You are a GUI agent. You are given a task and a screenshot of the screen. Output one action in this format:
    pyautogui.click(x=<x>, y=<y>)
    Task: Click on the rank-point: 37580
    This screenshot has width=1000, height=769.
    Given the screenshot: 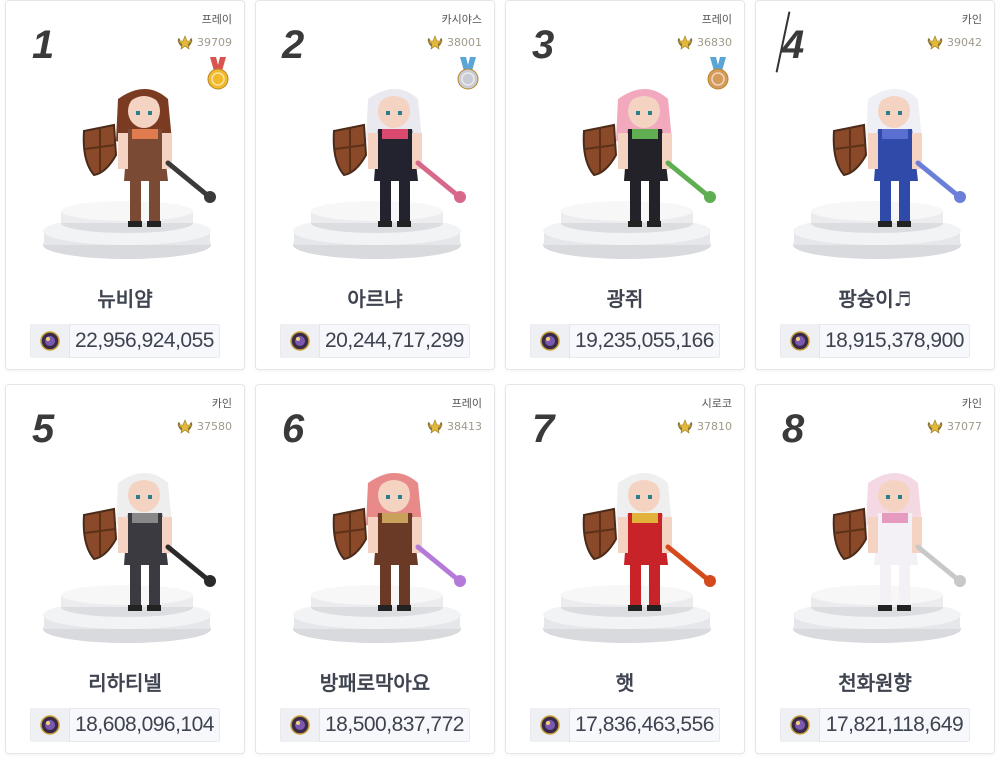 What is the action you would take?
    pyautogui.click(x=204, y=426)
    